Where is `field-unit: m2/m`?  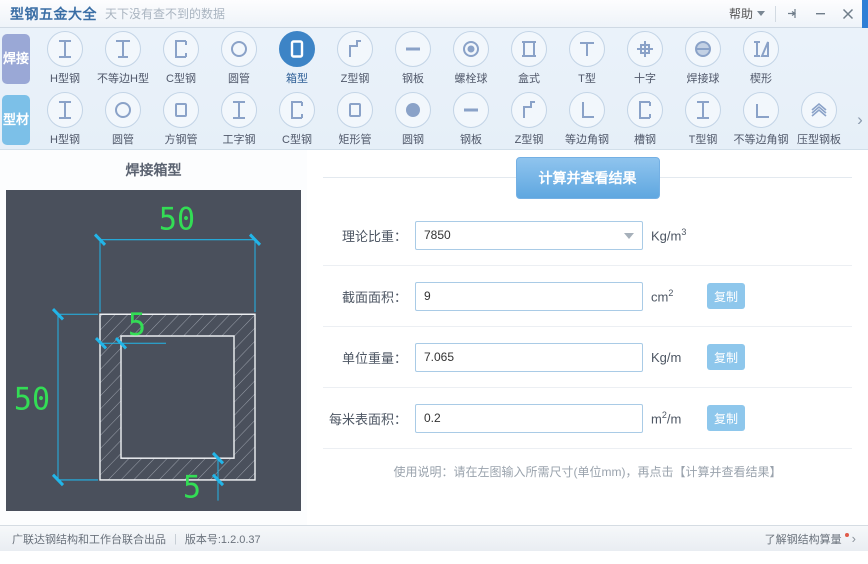 field-unit: m2/m is located at coordinates (675, 418).